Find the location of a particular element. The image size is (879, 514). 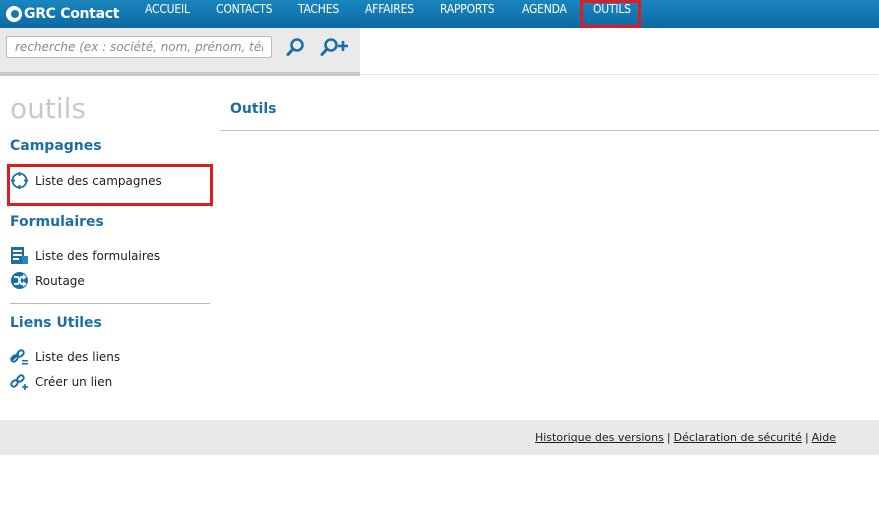

search-input is located at coordinates (139, 47).